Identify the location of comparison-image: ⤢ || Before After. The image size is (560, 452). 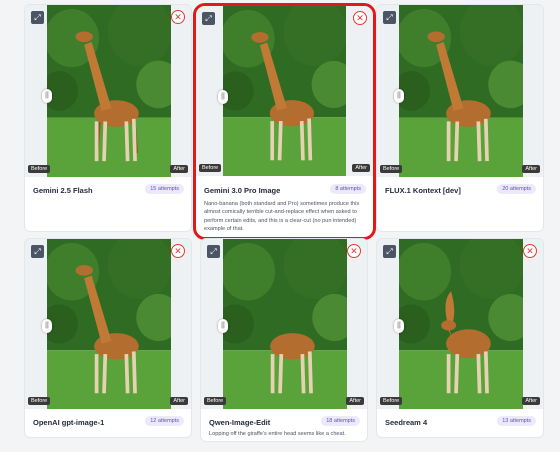
(460, 91).